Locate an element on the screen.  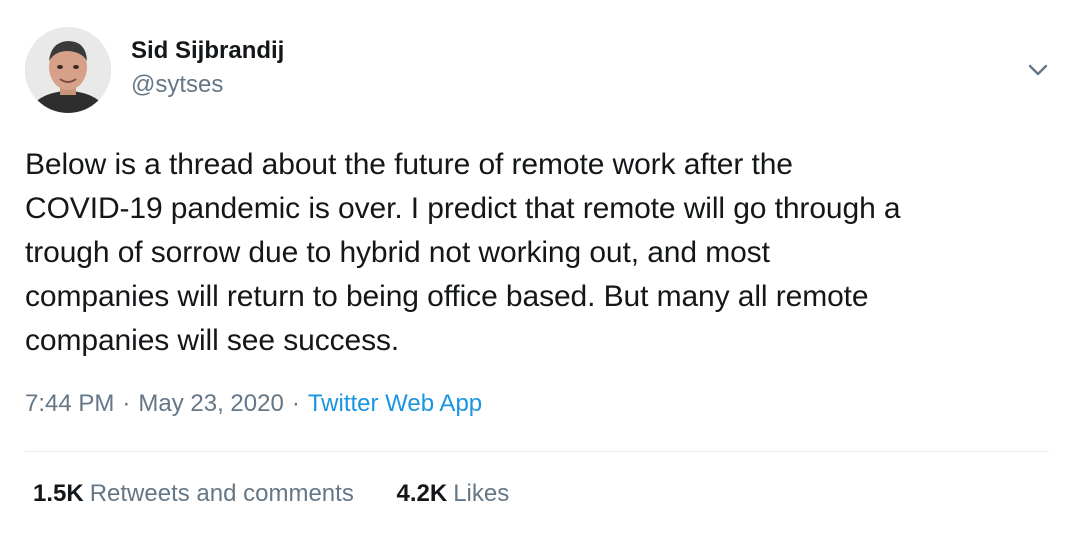
tweet-stats: 1.5K Retweets and comments 4.2K Likes is located at coordinates (271, 494).